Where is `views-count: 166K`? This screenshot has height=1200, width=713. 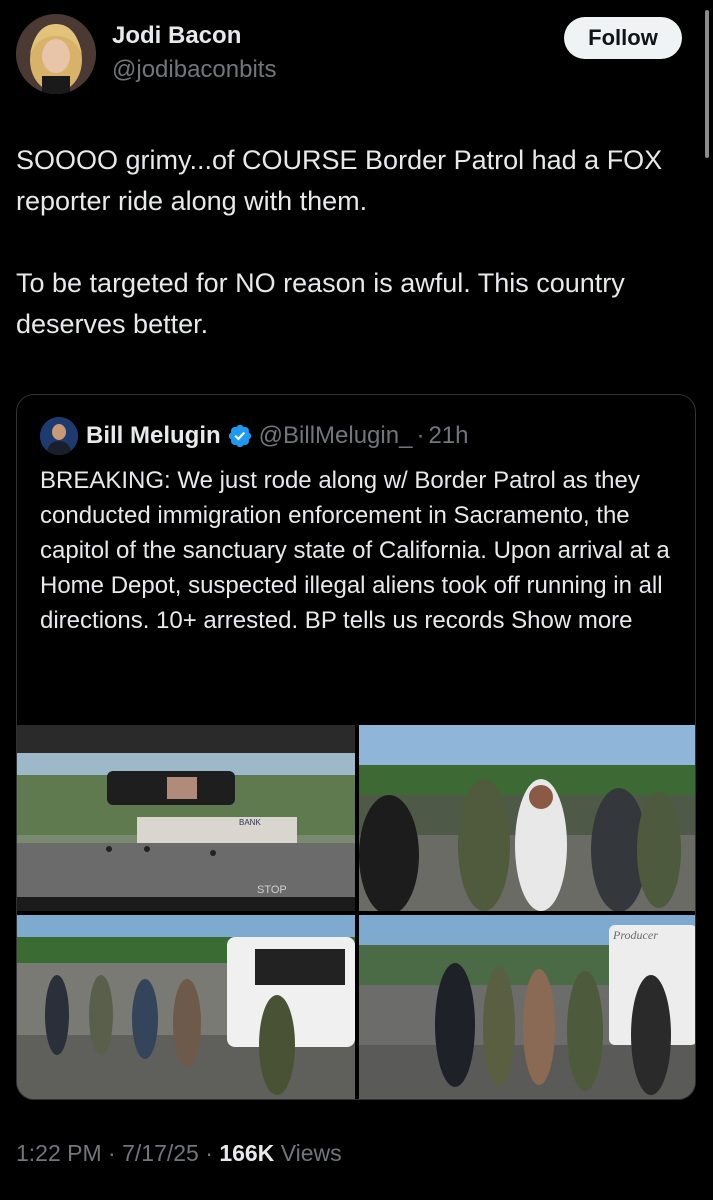
views-count: 166K is located at coordinates (247, 1153).